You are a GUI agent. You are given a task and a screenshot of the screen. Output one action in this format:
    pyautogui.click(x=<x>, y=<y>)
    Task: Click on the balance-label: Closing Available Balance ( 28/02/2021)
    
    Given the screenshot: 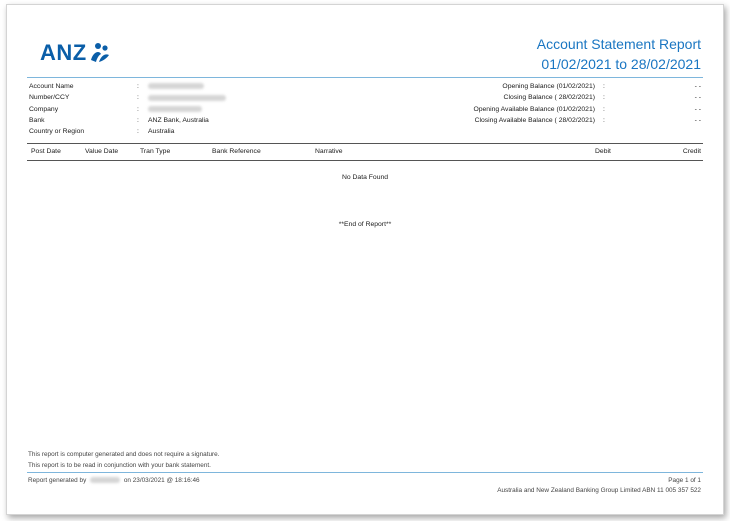 What is the action you would take?
    pyautogui.click(x=534, y=120)
    